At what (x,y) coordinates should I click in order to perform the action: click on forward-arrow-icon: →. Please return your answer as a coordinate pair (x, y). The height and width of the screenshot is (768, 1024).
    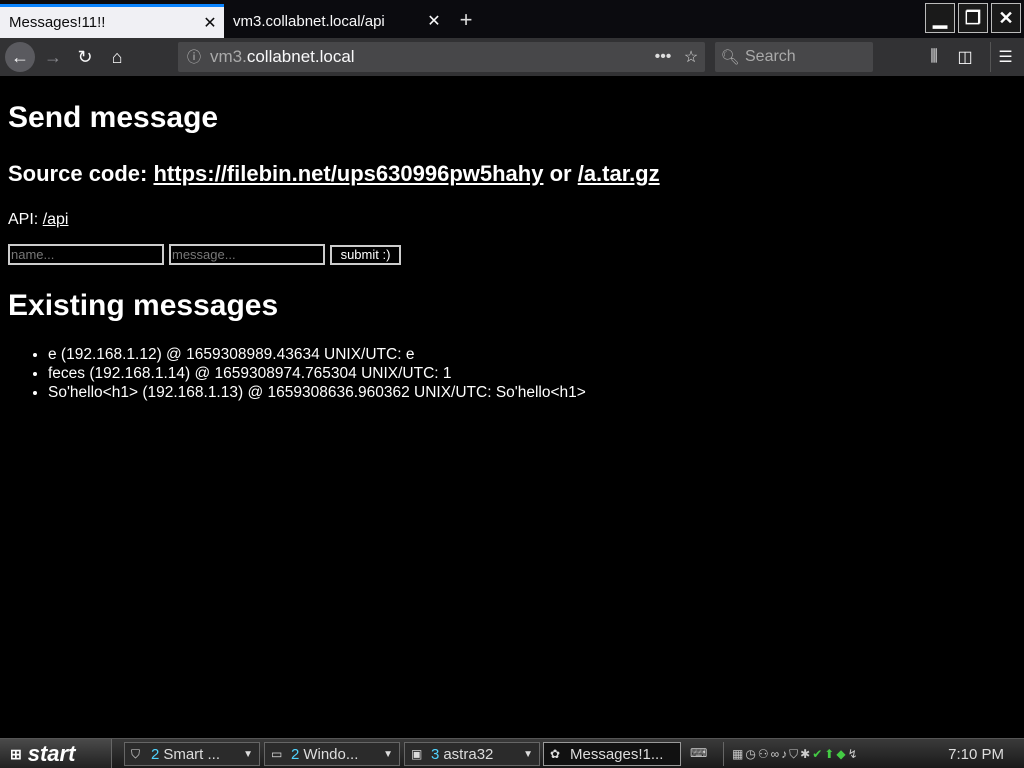
    Looking at the image, I should click on (53, 57).